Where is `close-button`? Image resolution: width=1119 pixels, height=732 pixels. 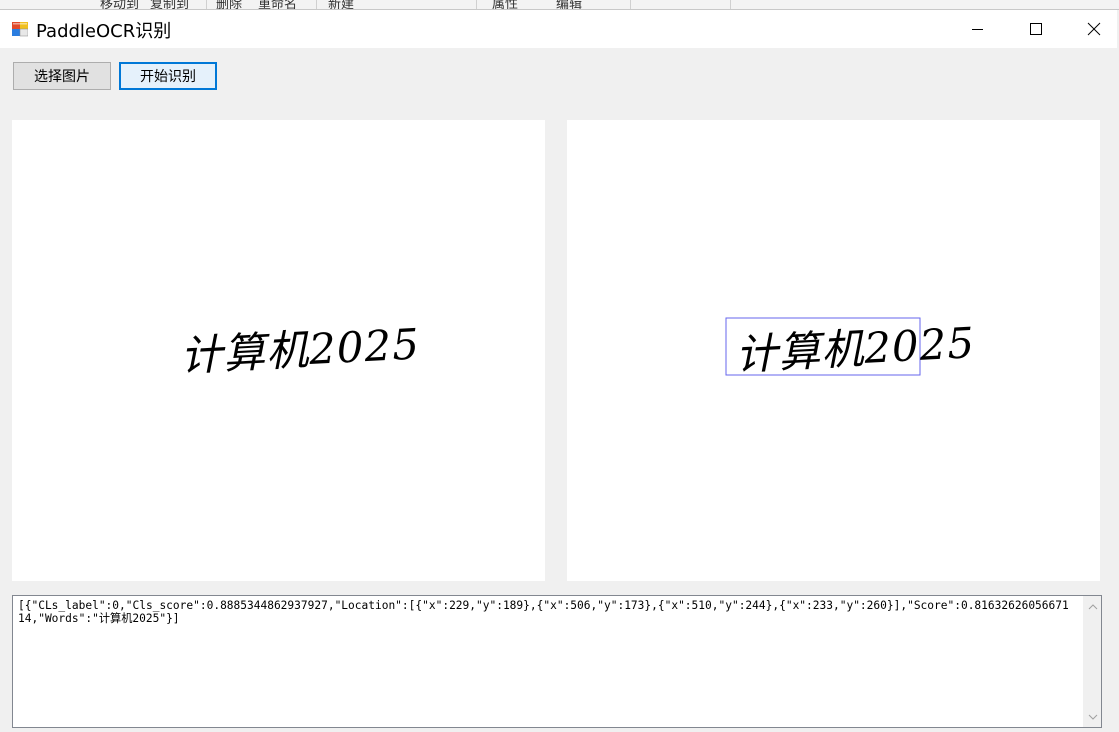 close-button is located at coordinates (1092, 29).